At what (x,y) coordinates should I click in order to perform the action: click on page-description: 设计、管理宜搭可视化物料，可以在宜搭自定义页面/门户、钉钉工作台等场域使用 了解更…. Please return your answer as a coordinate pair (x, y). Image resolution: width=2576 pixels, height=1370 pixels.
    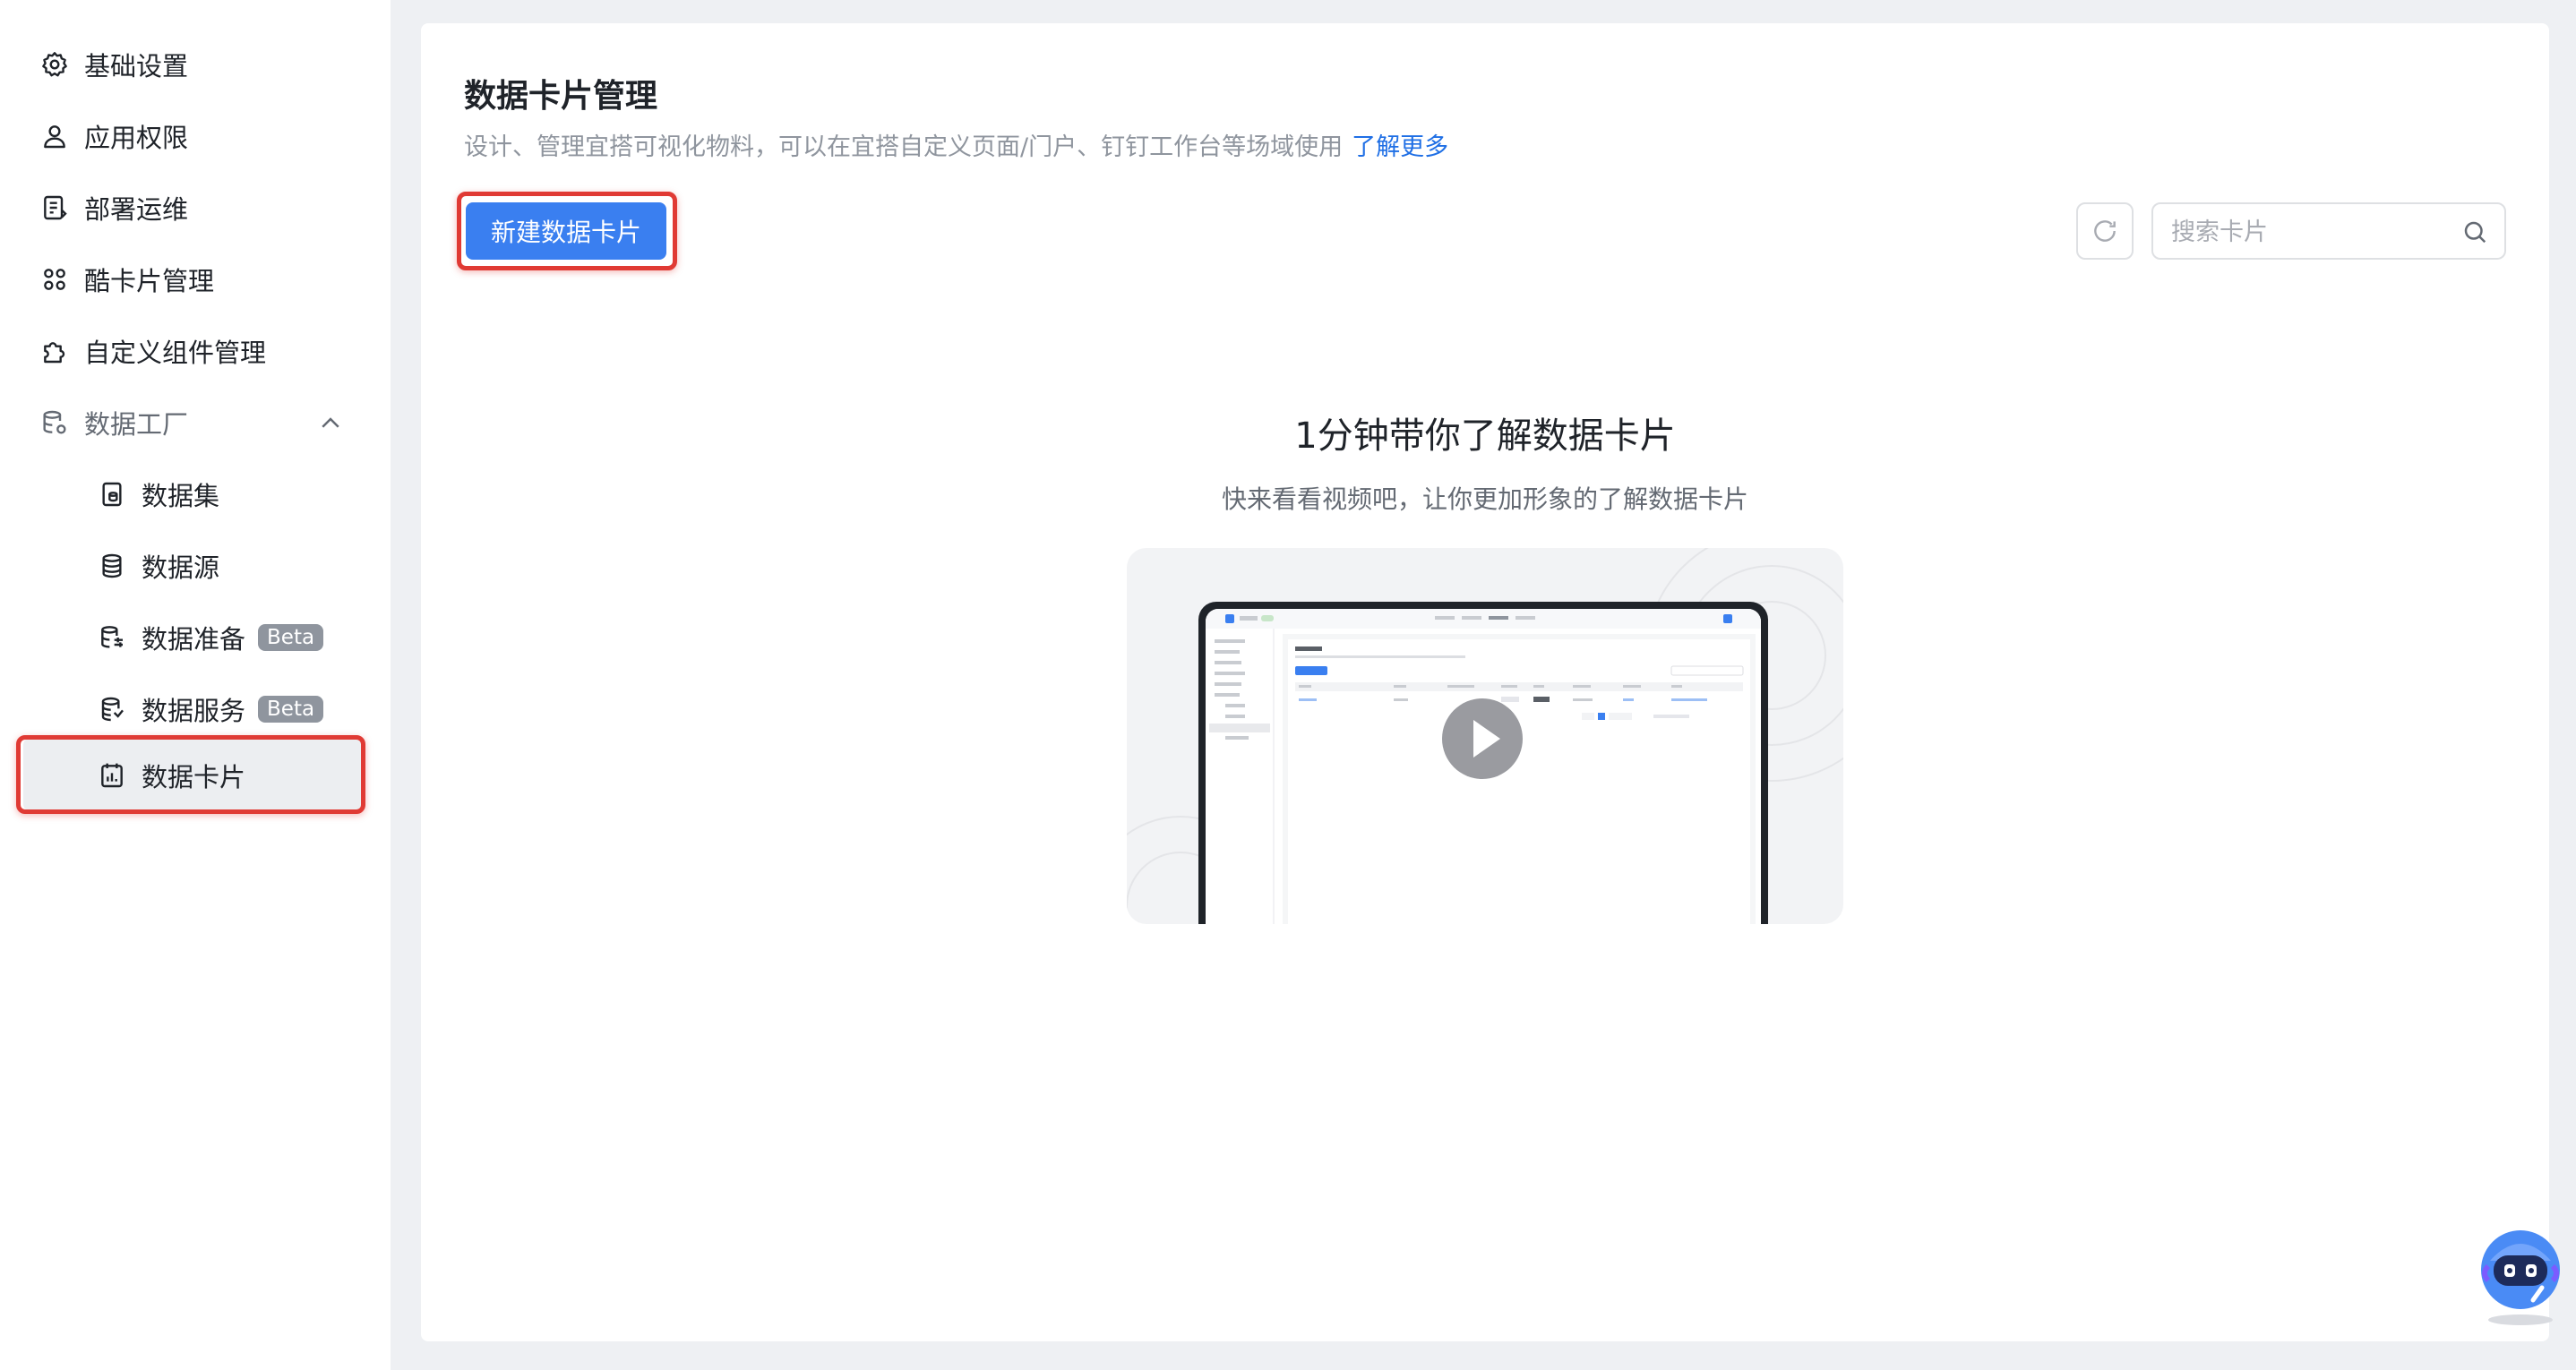
    Looking at the image, I should click on (956, 145).